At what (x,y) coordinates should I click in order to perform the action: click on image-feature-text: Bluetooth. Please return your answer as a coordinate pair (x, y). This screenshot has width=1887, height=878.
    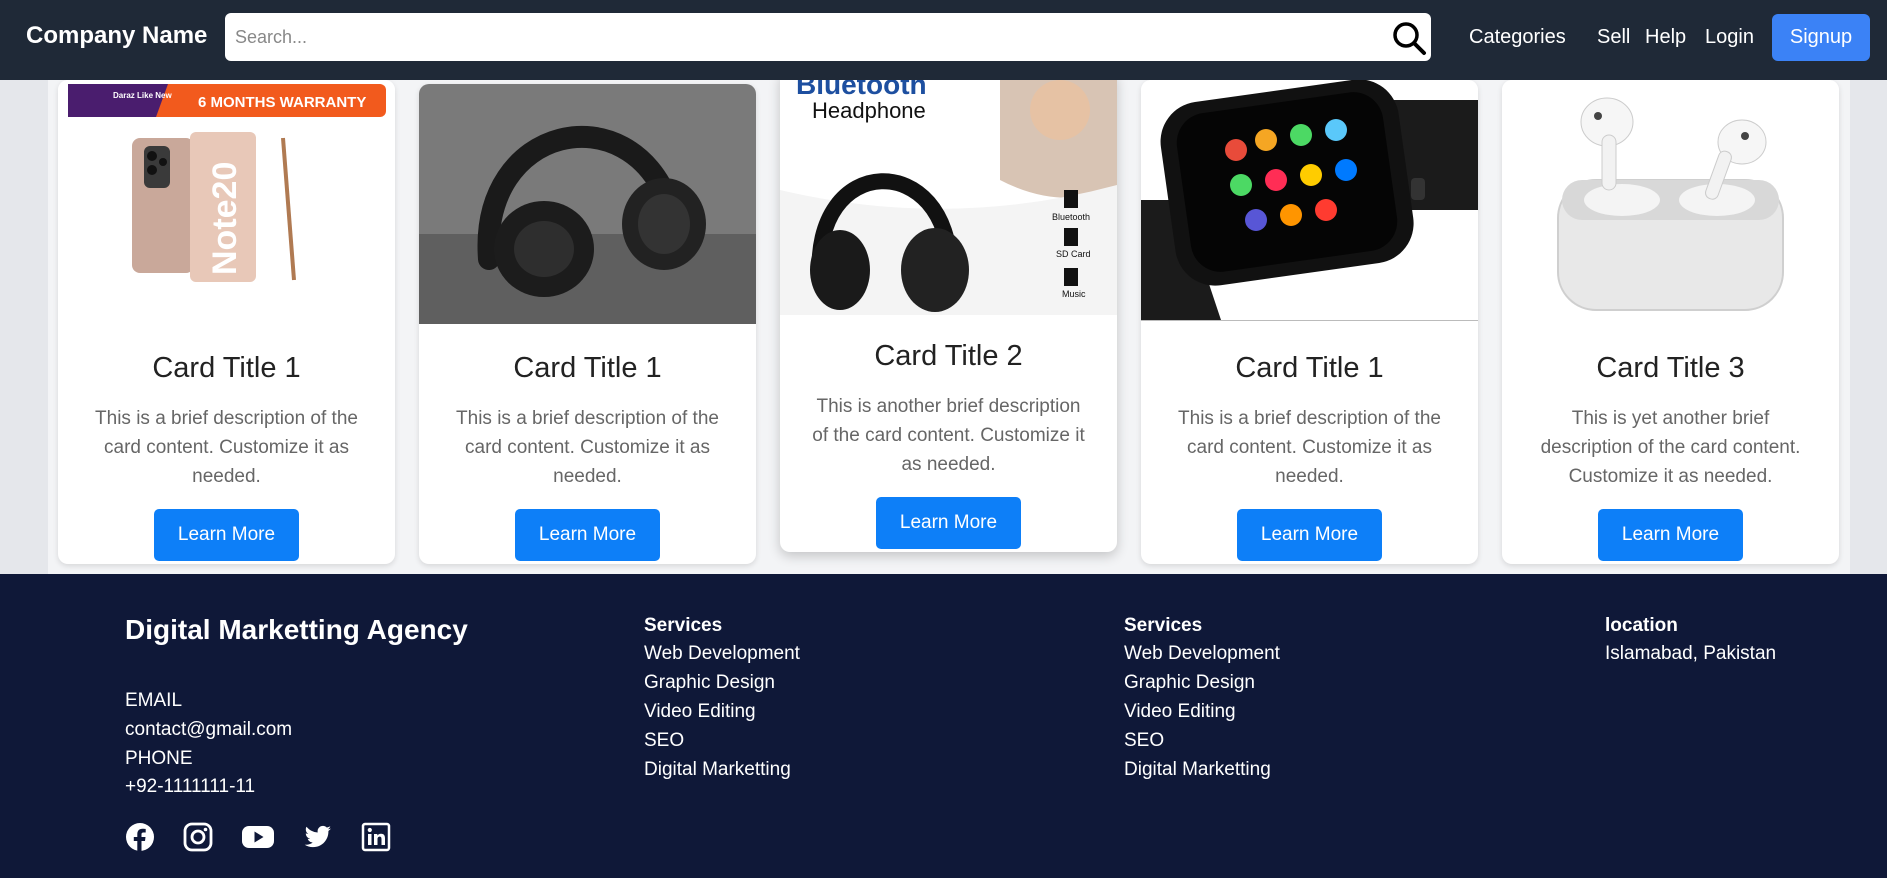
    Looking at the image, I should click on (1071, 217).